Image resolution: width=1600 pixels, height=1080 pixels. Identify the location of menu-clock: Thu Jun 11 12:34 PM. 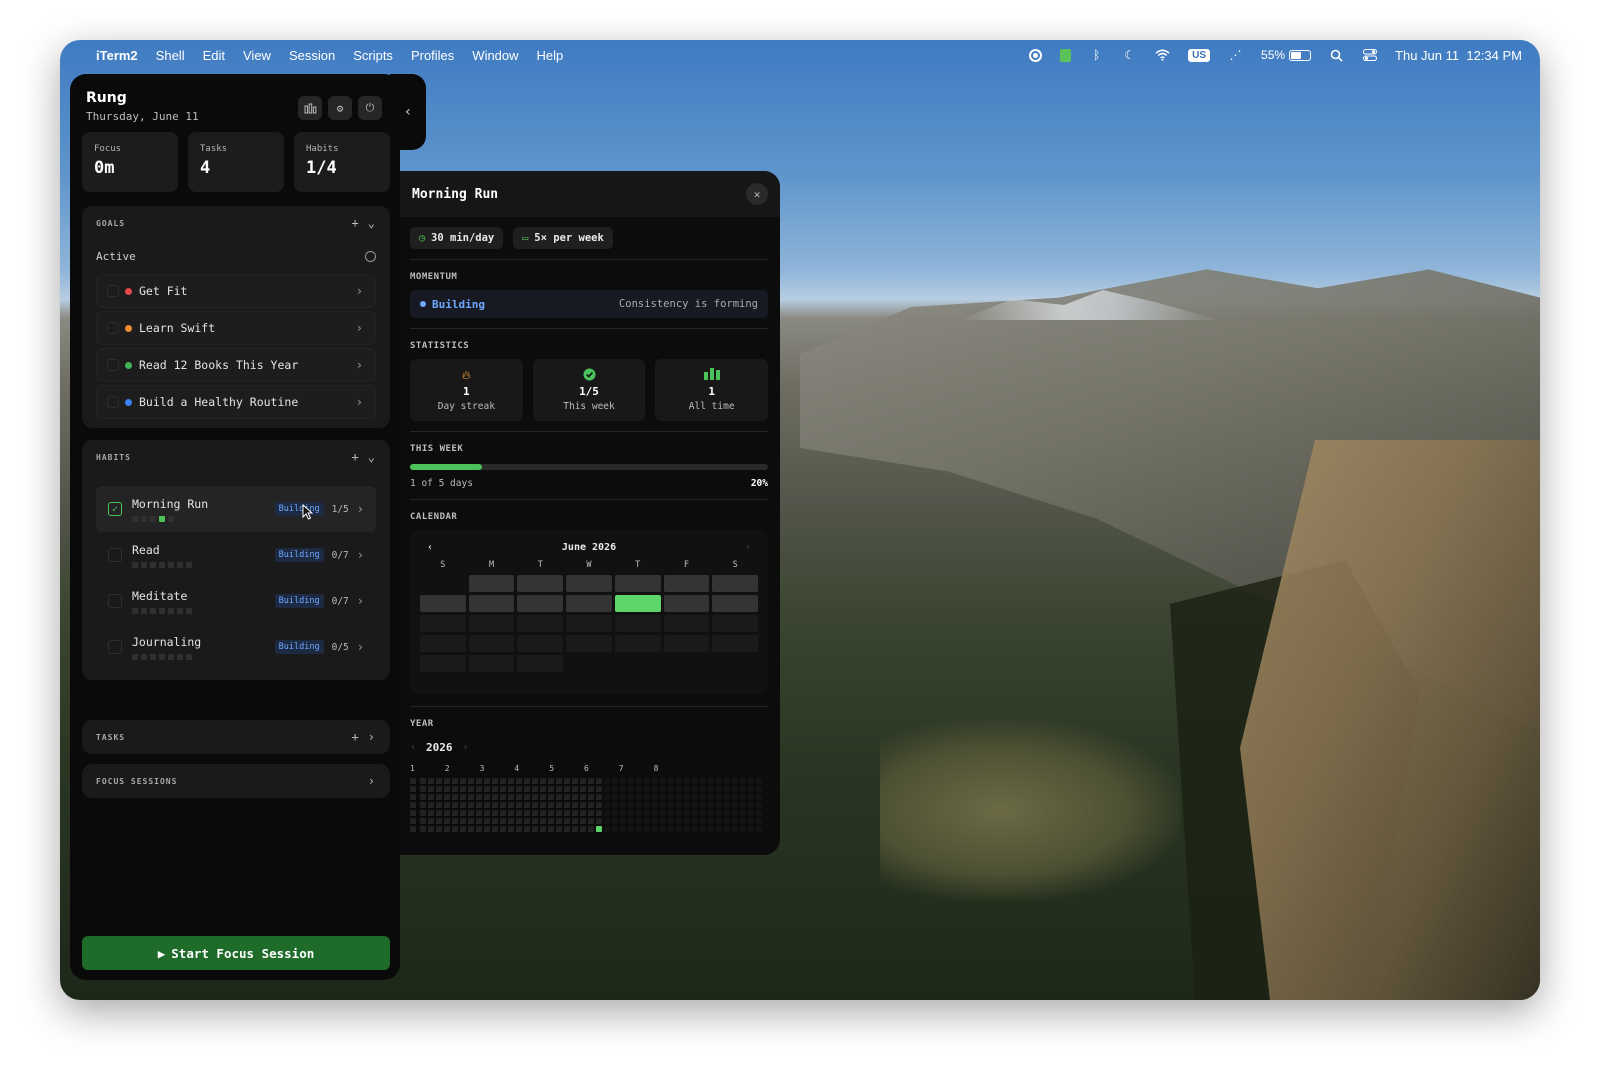
(1458, 55).